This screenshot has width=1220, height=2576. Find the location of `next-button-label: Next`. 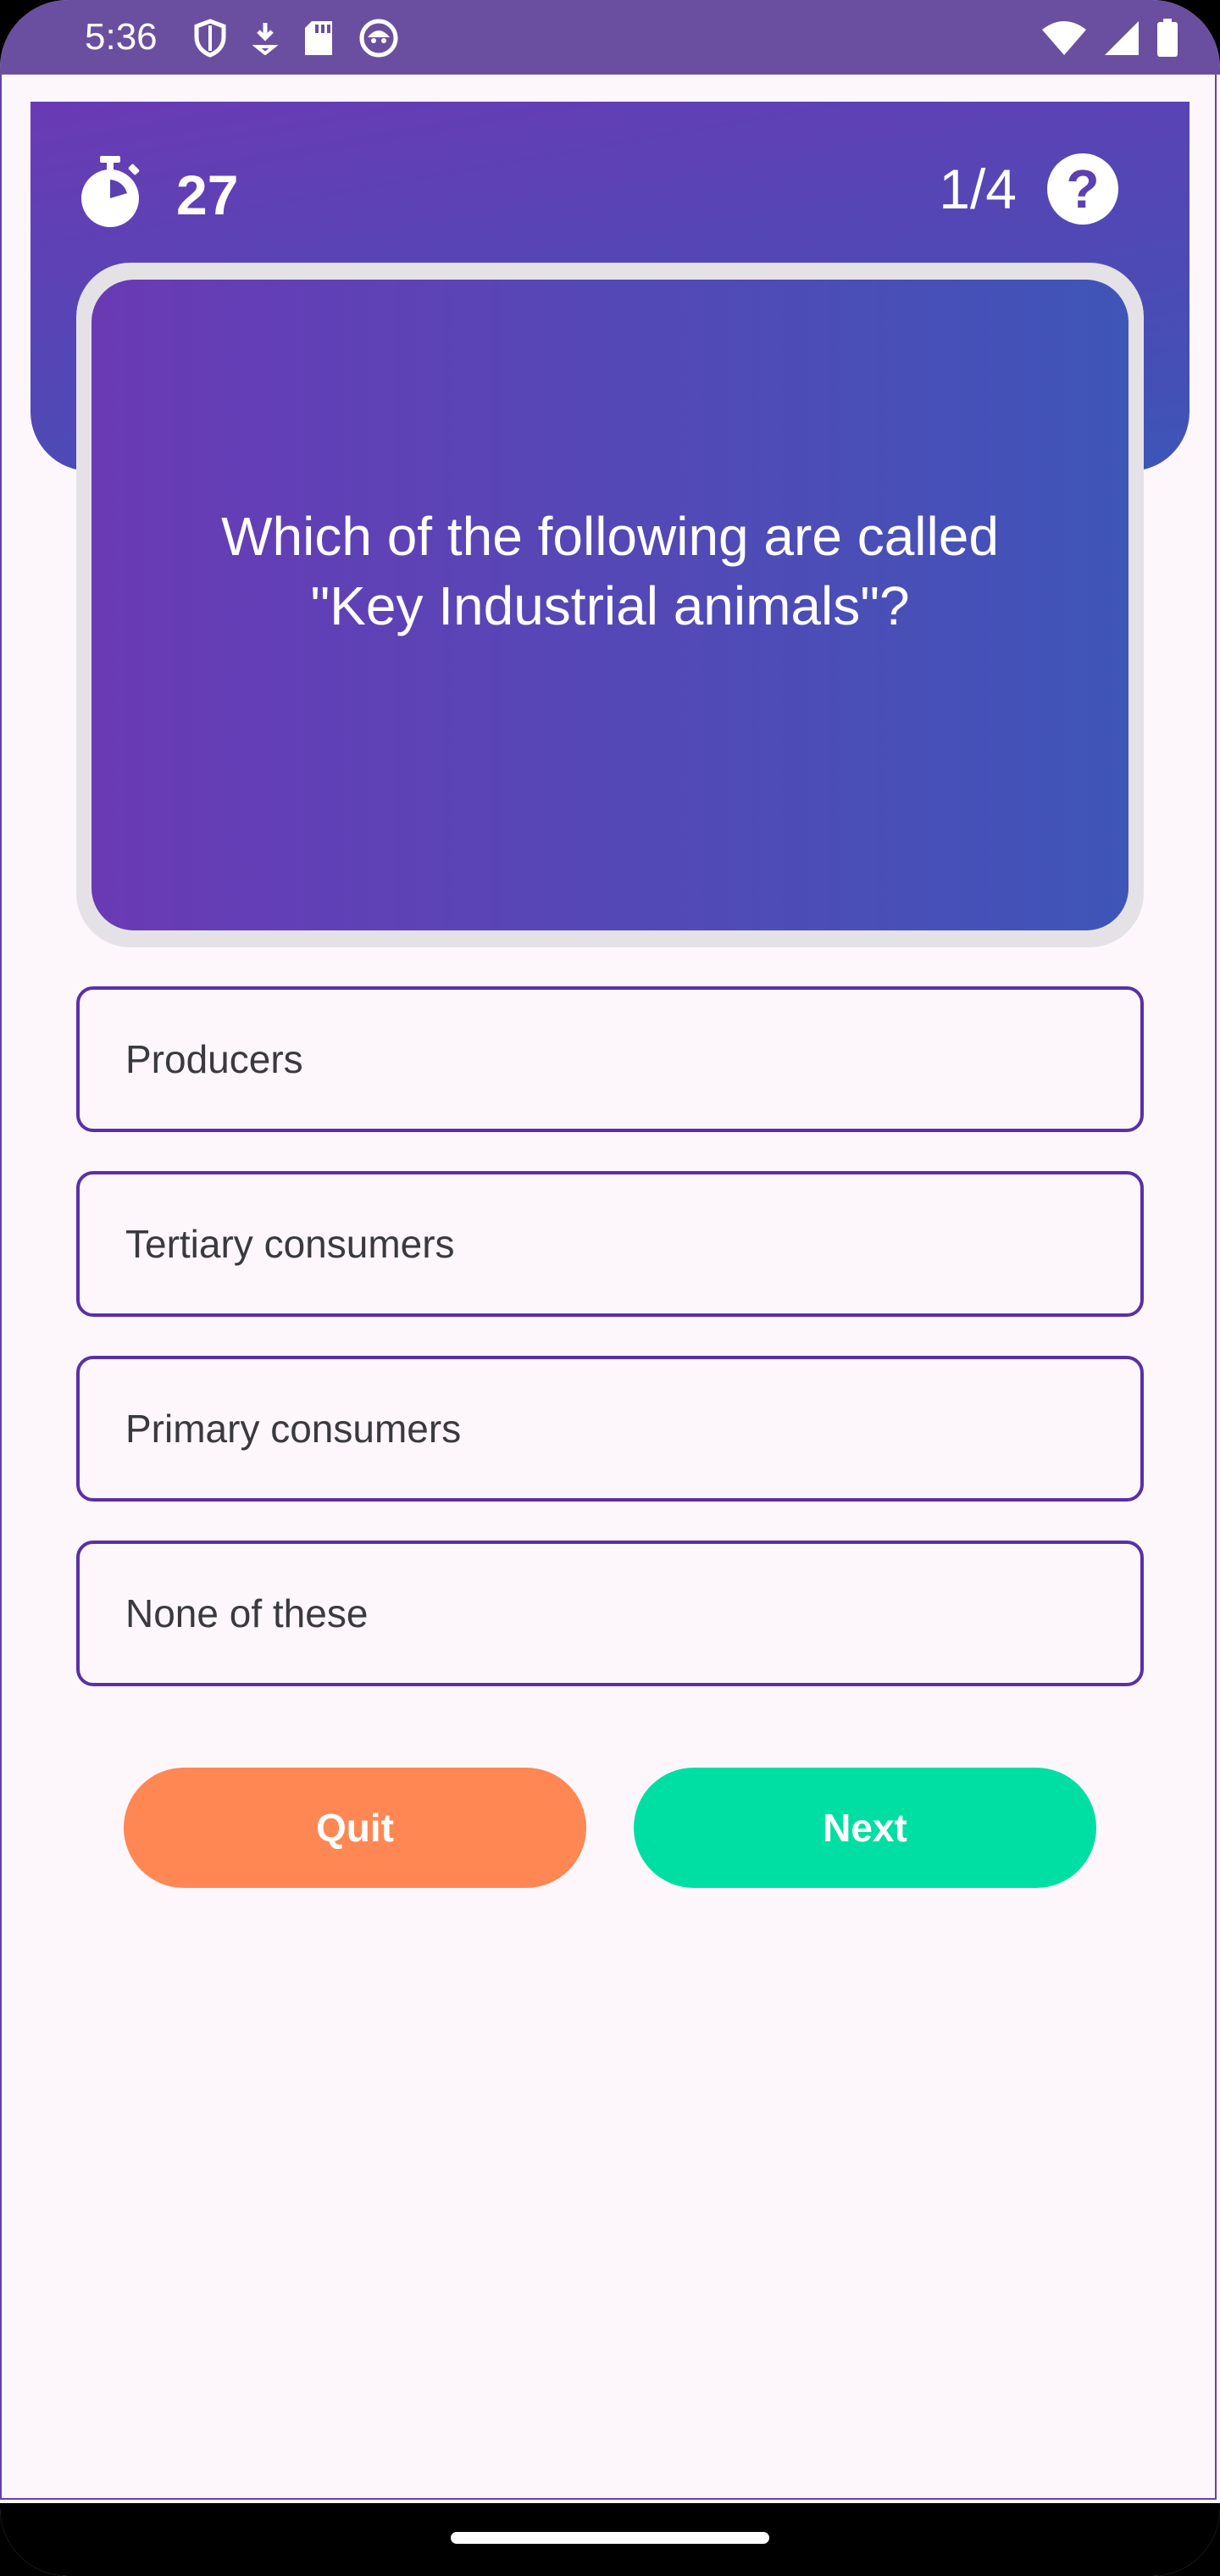

next-button-label: Next is located at coordinates (865, 1828).